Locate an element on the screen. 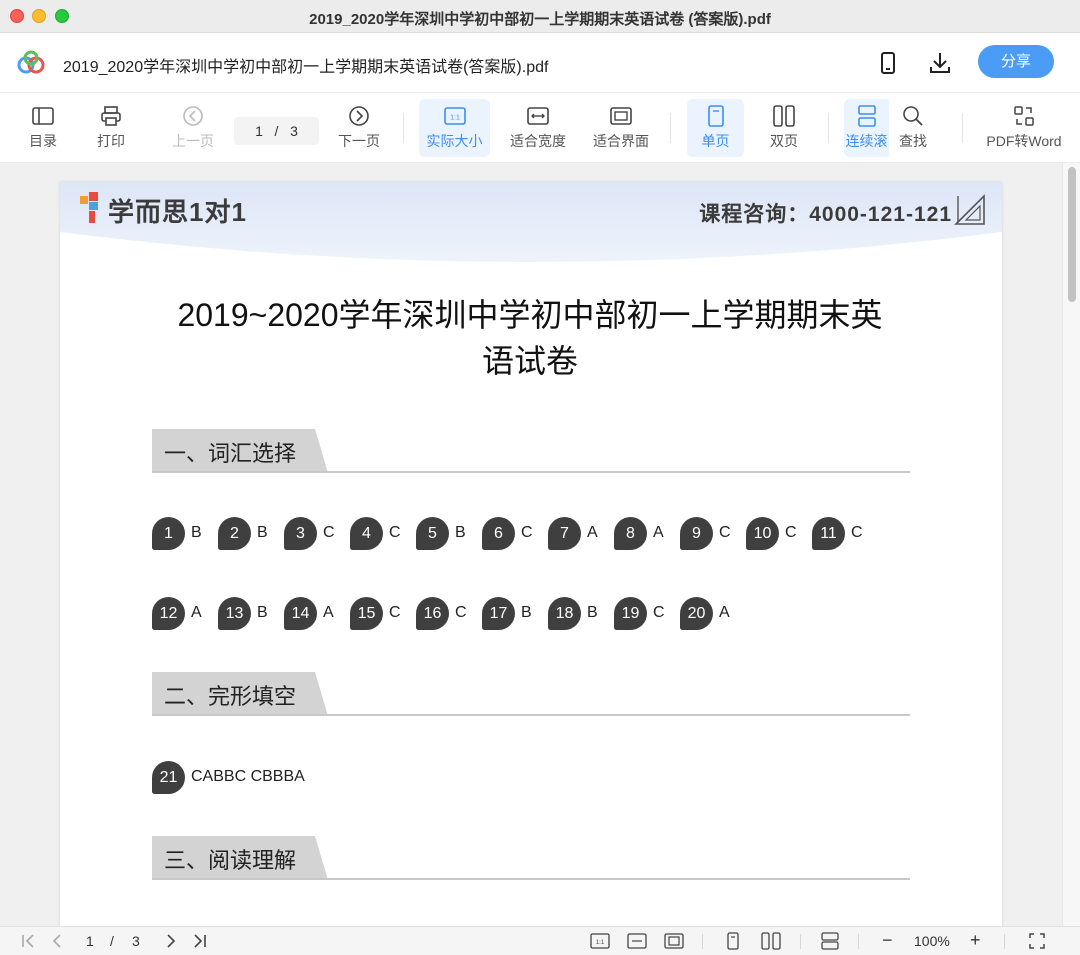 The image size is (1080, 955). fit-width-button: 适合宽度 is located at coordinates (538, 128).